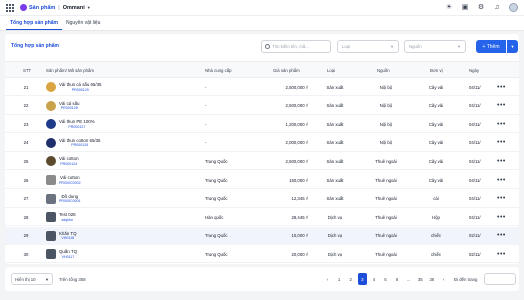  I want to click on sun-icon: ☀, so click(449, 8).